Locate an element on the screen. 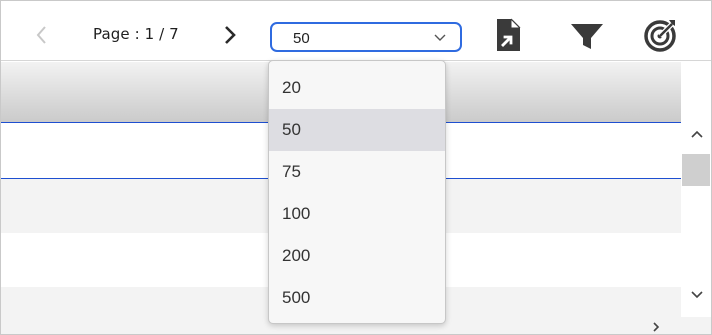 The width and height of the screenshot is (712, 335). vertical-scrollbar is located at coordinates (696, 219).